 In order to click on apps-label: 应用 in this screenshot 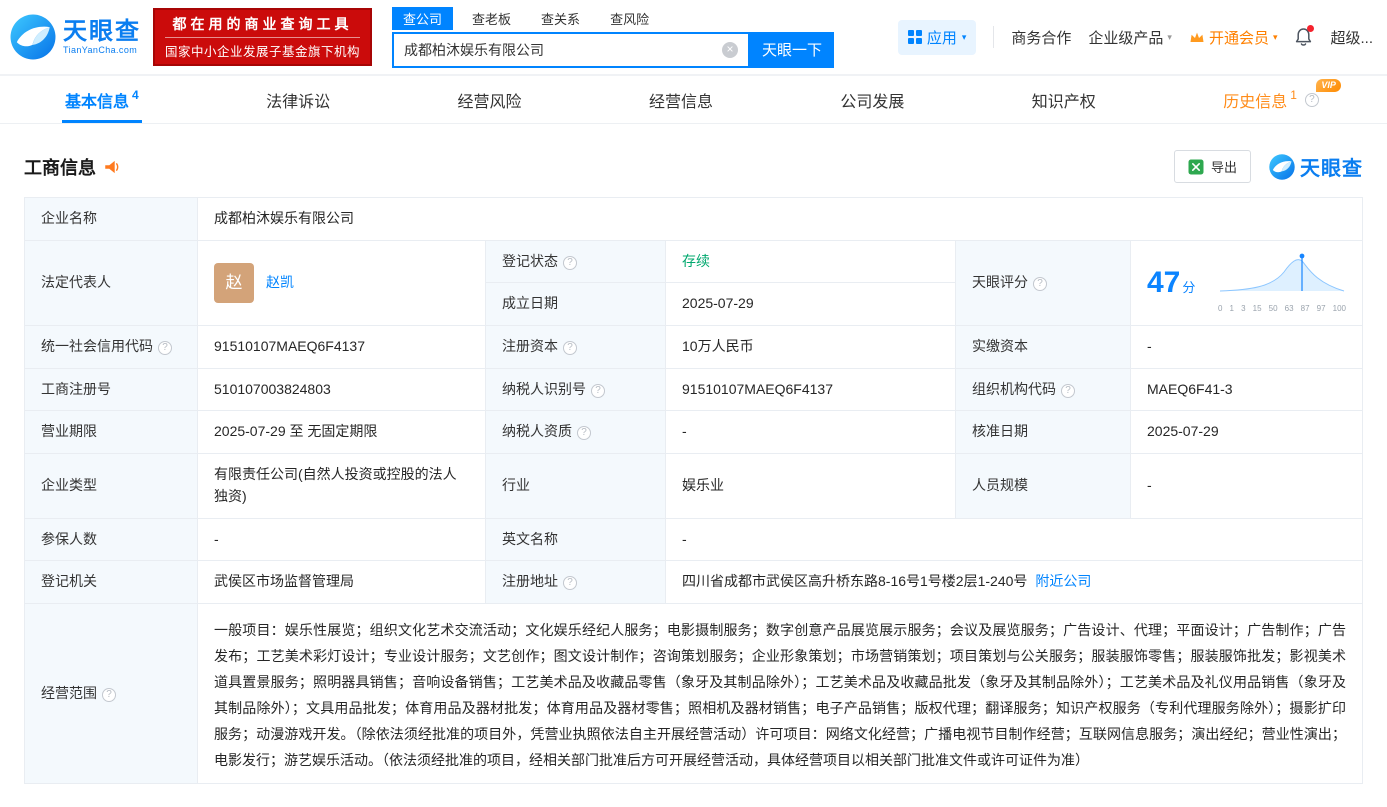, I will do `click(941, 38)`.